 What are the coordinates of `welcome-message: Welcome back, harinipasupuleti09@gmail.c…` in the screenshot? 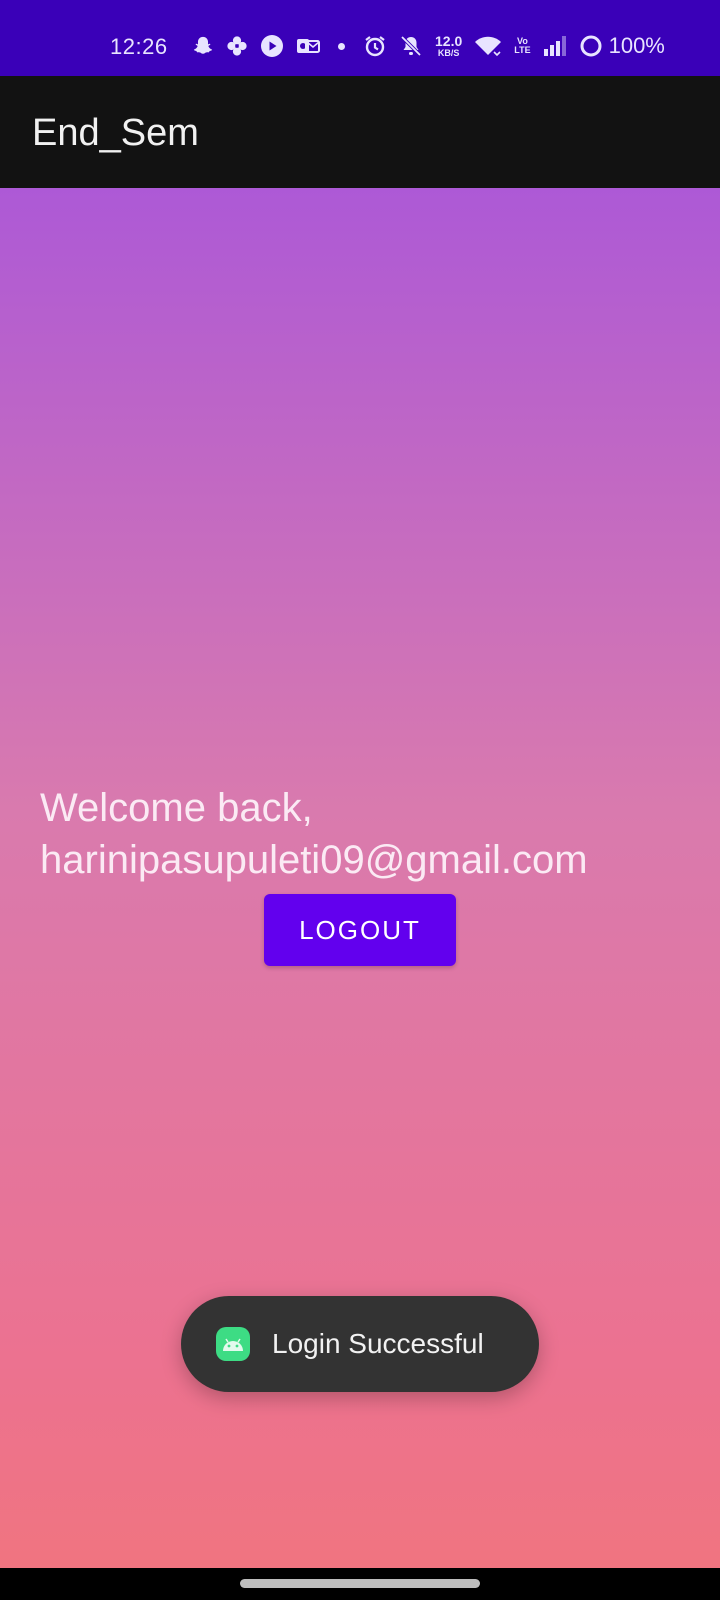 It's located at (314, 834).